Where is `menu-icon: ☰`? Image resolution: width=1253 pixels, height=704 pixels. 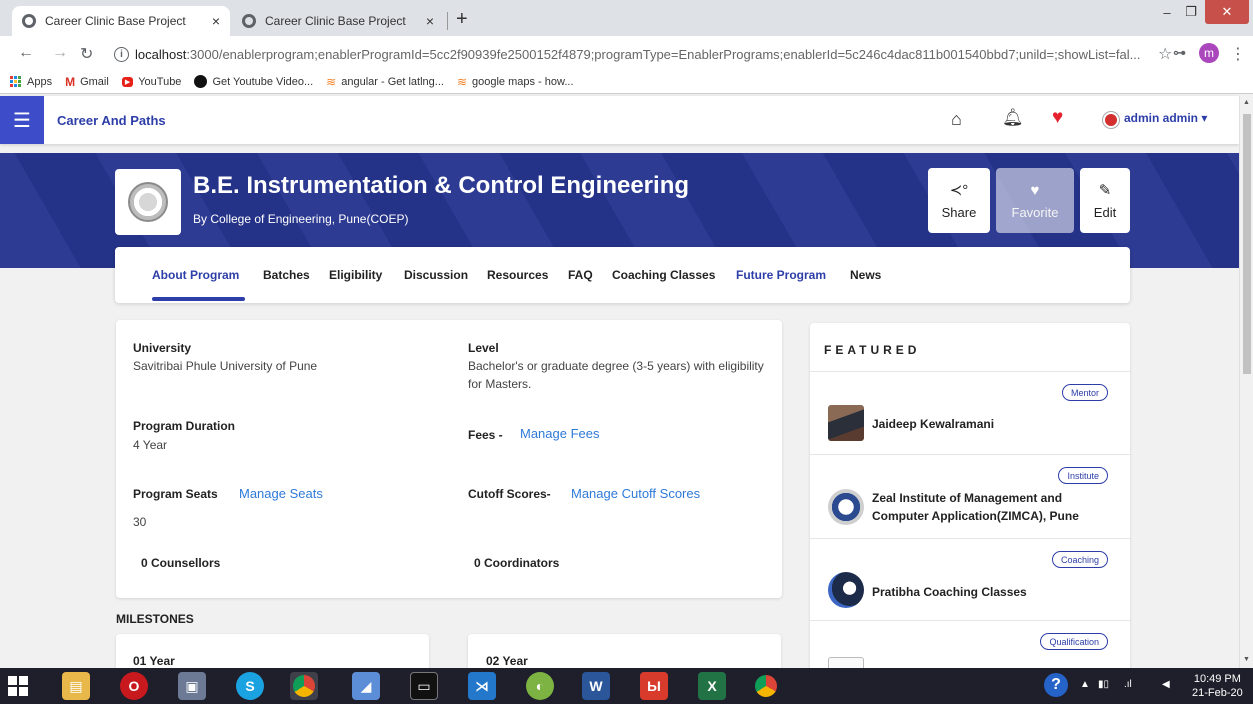 menu-icon: ☰ is located at coordinates (22, 120).